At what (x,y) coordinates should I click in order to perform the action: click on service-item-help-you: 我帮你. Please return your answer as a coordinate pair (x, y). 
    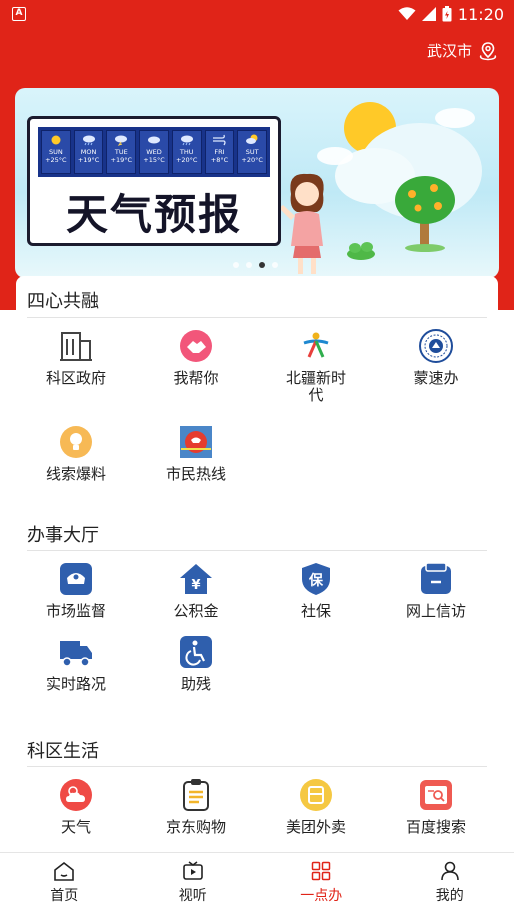
    Looking at the image, I should click on (196, 366).